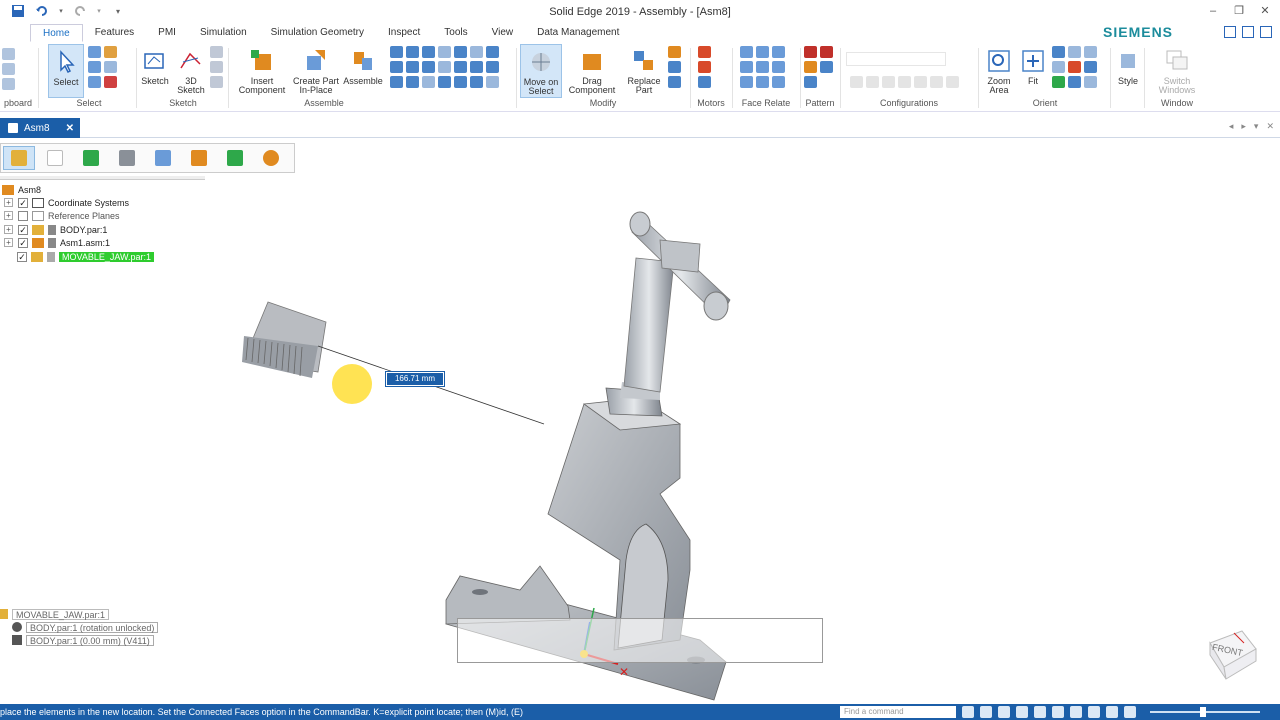 This screenshot has width=1280, height=720. What do you see at coordinates (1022, 712) in the screenshot?
I see `fit-status-icon` at bounding box center [1022, 712].